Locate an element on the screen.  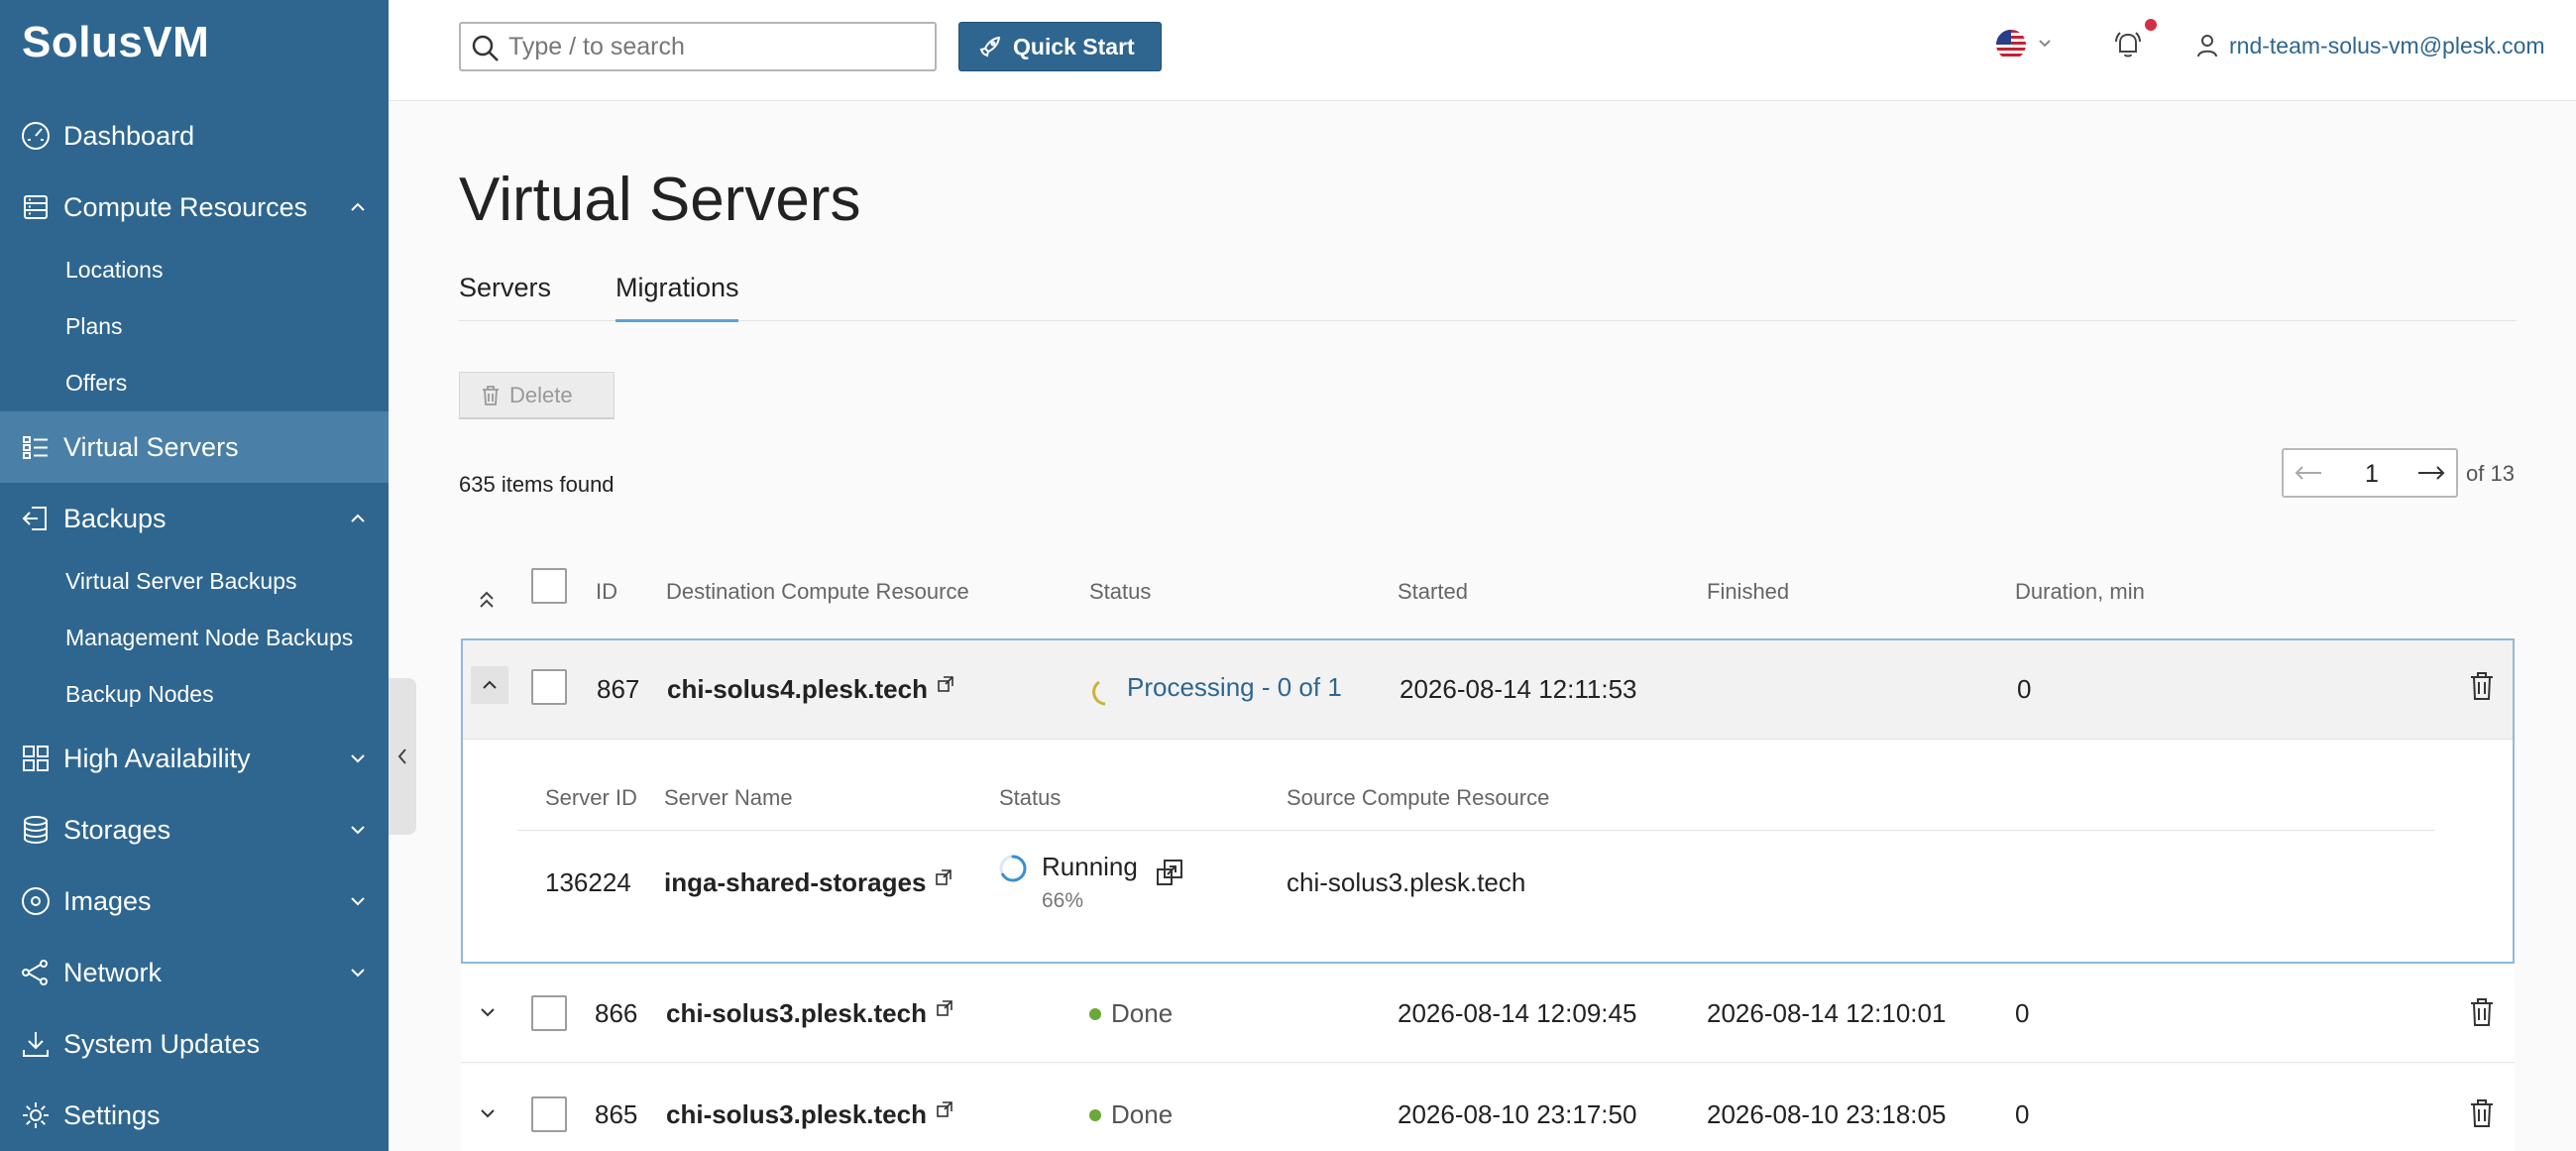
tab-migrations: Migrations is located at coordinates (677, 288).